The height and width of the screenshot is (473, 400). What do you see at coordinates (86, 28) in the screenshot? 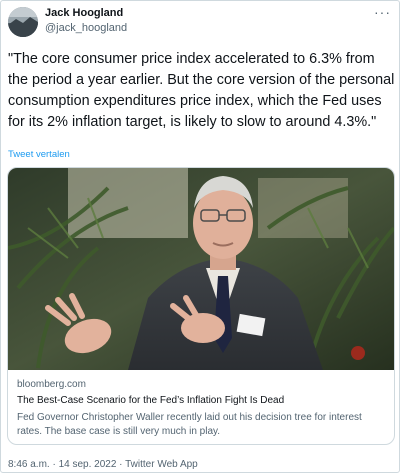
I see `author-handle: @jack_hoogland` at bounding box center [86, 28].